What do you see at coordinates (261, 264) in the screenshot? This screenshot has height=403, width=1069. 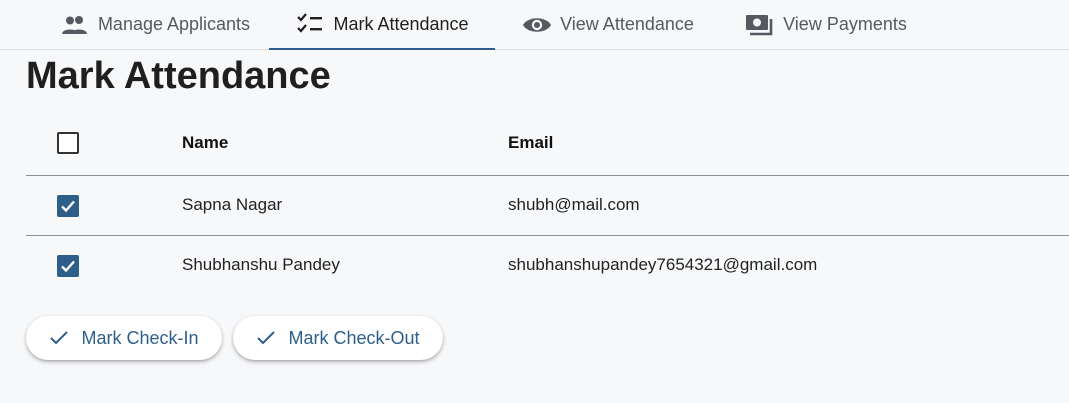 I see `cell-name: Shubhanshu Pandey` at bounding box center [261, 264].